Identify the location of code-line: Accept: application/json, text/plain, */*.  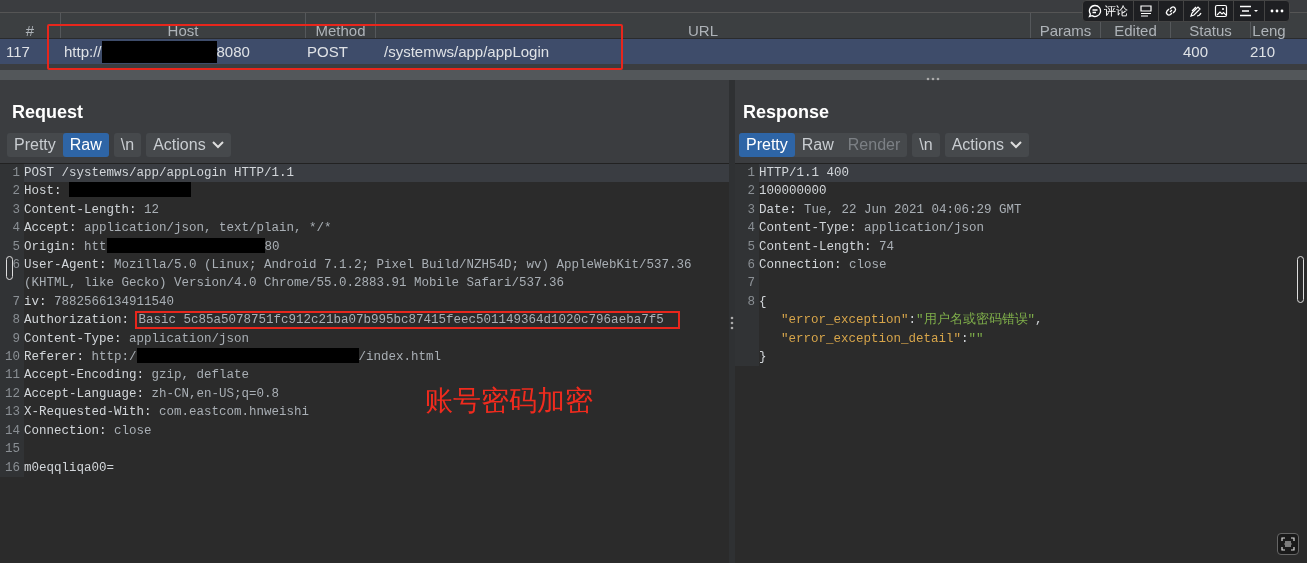
(178, 229).